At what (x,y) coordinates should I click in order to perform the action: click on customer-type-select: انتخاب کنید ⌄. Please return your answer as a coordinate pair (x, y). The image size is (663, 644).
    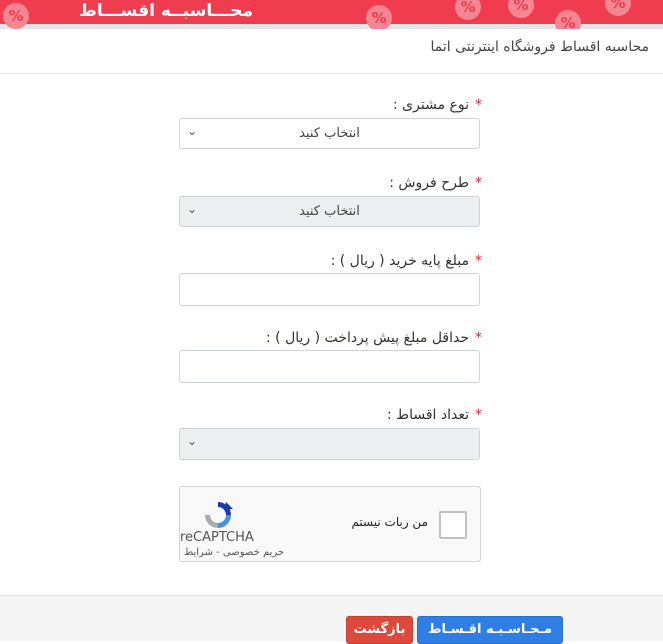
    Looking at the image, I should click on (329, 133).